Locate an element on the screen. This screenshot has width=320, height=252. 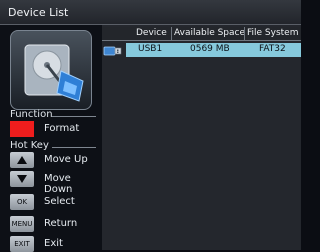
table-row: USB1 0569 MB FAT32 is located at coordinates (201, 50).